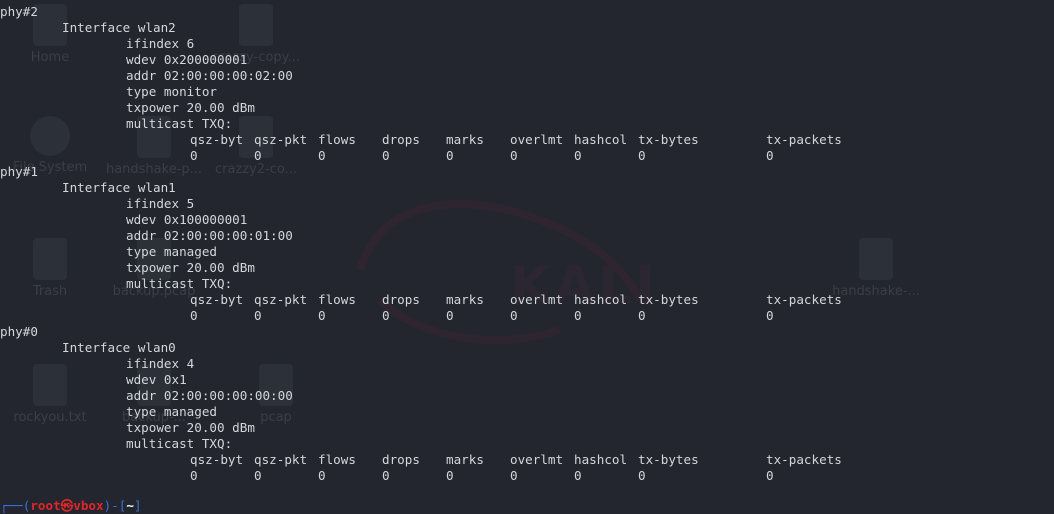 Image resolution: width=1054 pixels, height=514 pixels. What do you see at coordinates (160, 203) in the screenshot?
I see `ifindex-value: ifindex 5` at bounding box center [160, 203].